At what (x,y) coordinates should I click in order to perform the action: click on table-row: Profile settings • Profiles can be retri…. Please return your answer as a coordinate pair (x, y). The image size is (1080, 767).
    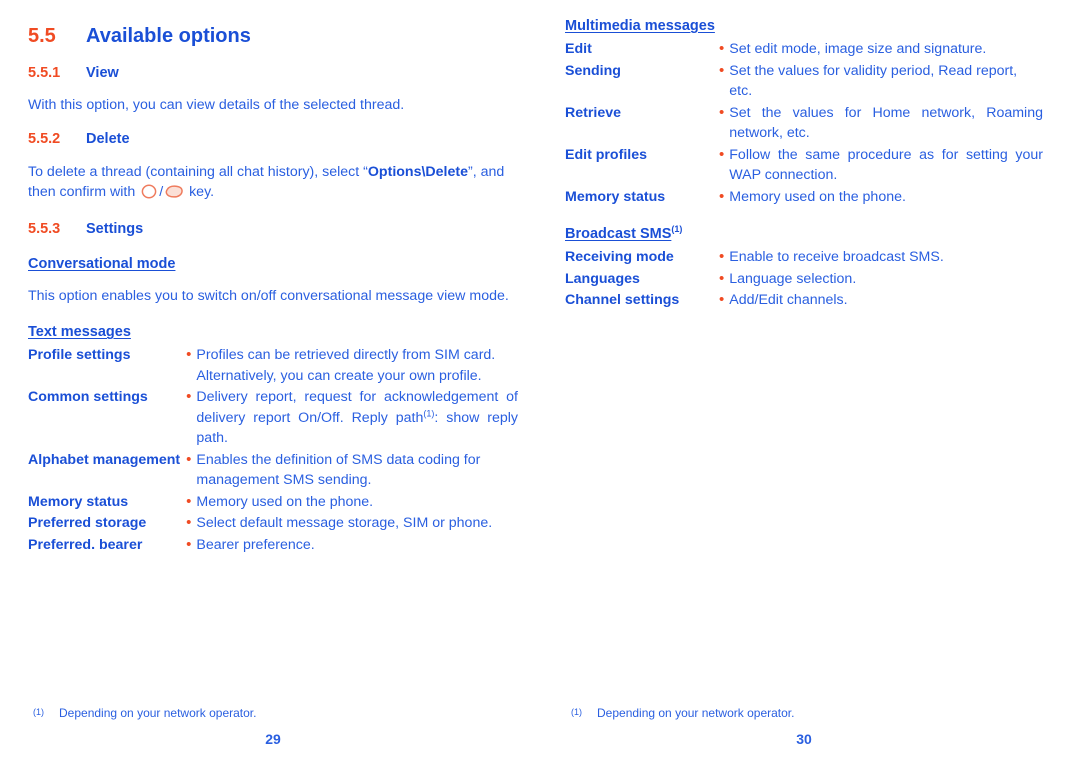
    Looking at the image, I should click on (273, 366).